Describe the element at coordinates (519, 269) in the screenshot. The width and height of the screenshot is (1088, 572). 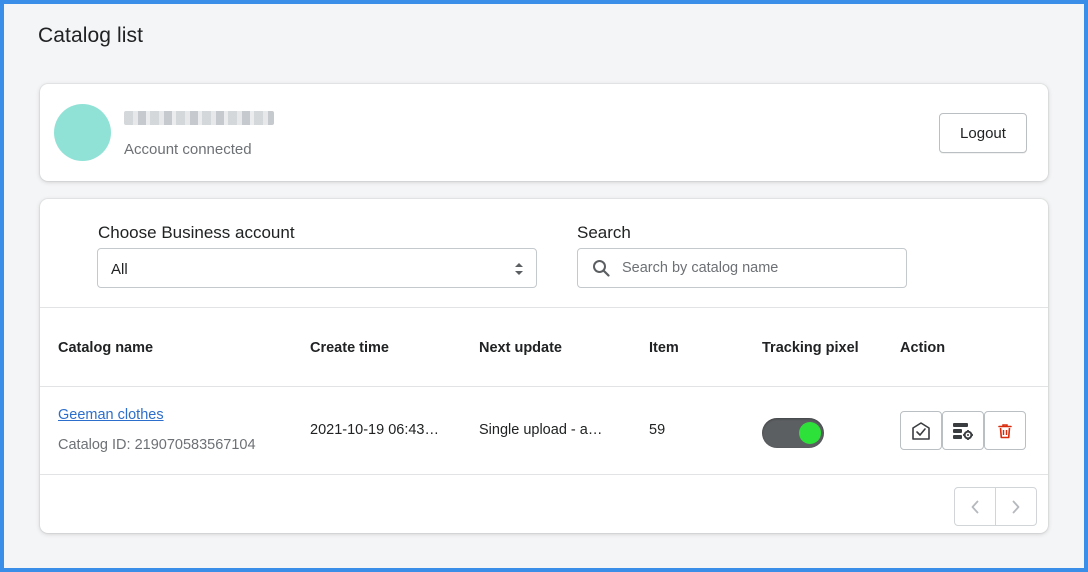
I see `chevron-up-down-icon` at that location.